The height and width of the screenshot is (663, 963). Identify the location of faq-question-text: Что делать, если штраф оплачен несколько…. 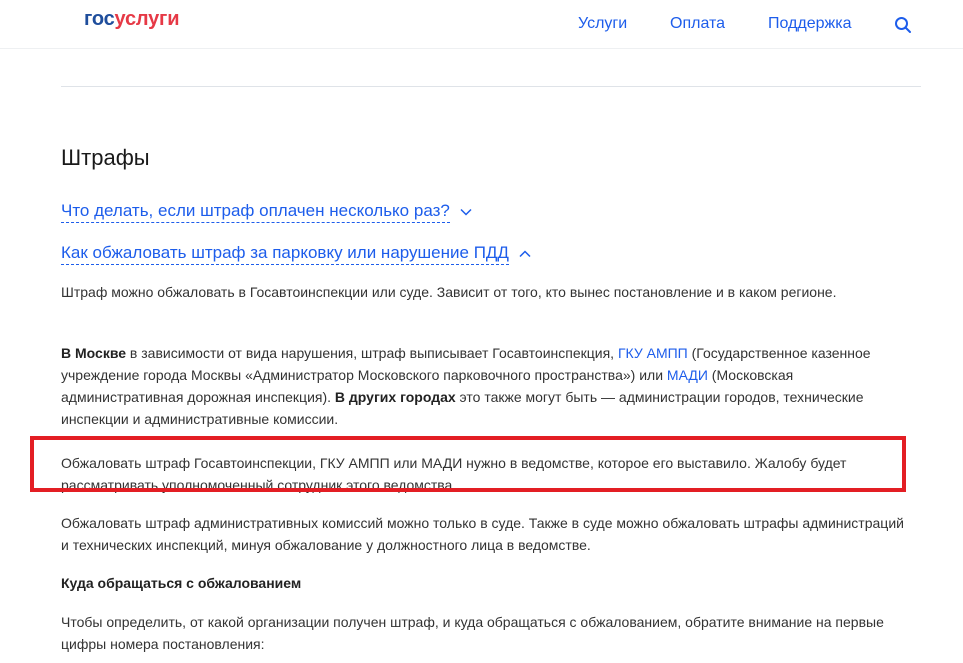
(255, 211).